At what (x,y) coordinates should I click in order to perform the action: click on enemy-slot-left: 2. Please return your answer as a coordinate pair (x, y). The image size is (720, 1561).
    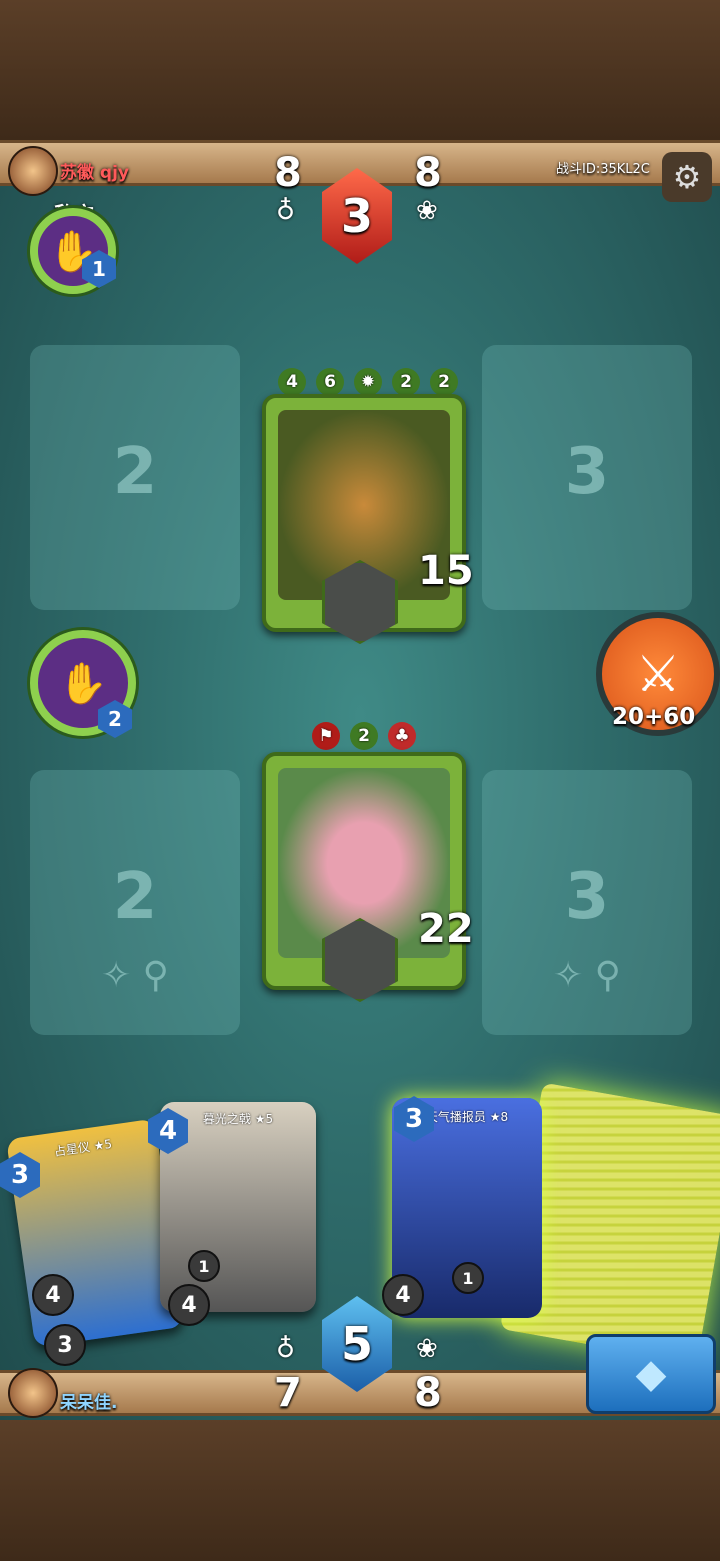
    Looking at the image, I should click on (135, 477).